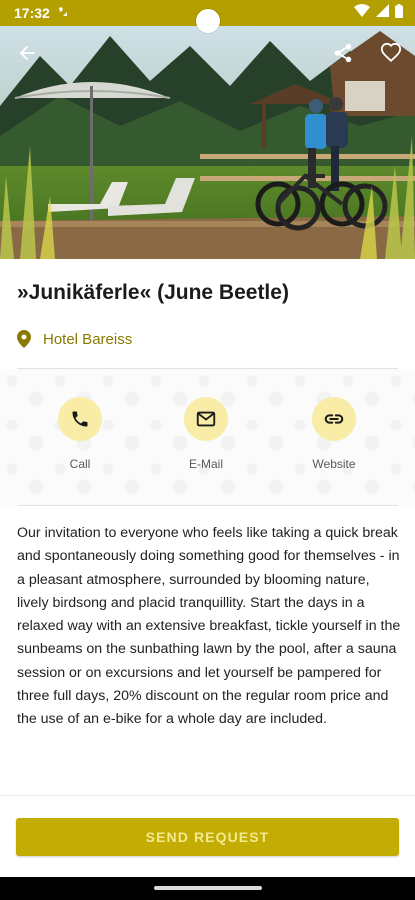 This screenshot has height=900, width=415. What do you see at coordinates (153, 292) in the screenshot?
I see `page-title: »Junikäferle« (June Beetle)` at bounding box center [153, 292].